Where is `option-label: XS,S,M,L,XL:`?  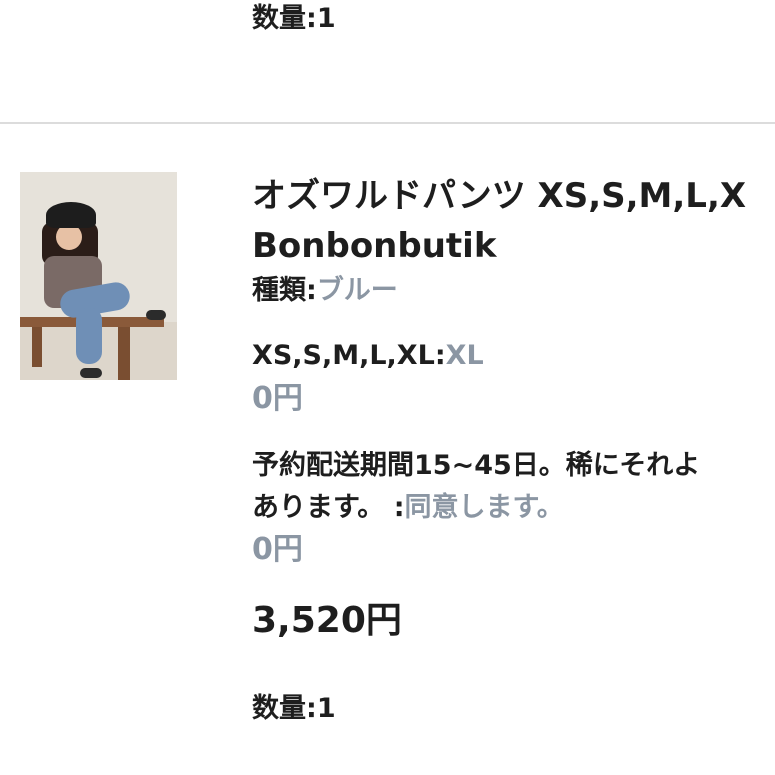
option-label: XS,S,M,L,XL: is located at coordinates (349, 355).